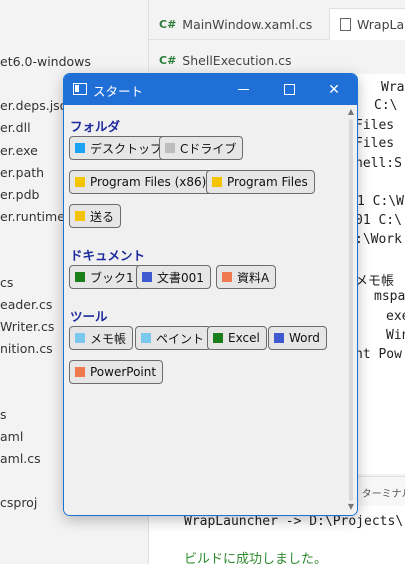 Image resolution: width=405 pixels, height=564 pixels. What do you see at coordinates (15, 127) in the screenshot?
I see `explorer-item: er.dll` at bounding box center [15, 127].